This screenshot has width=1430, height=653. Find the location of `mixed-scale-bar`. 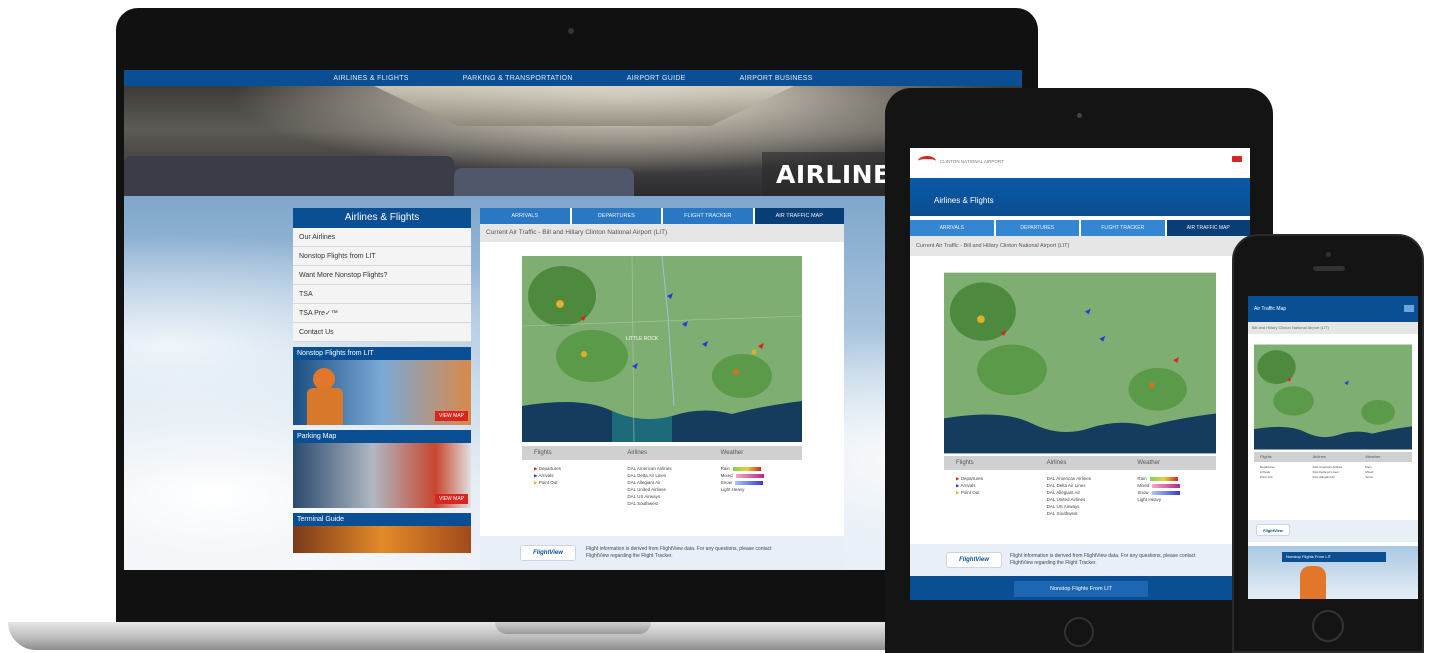

mixed-scale-bar is located at coordinates (1166, 485).